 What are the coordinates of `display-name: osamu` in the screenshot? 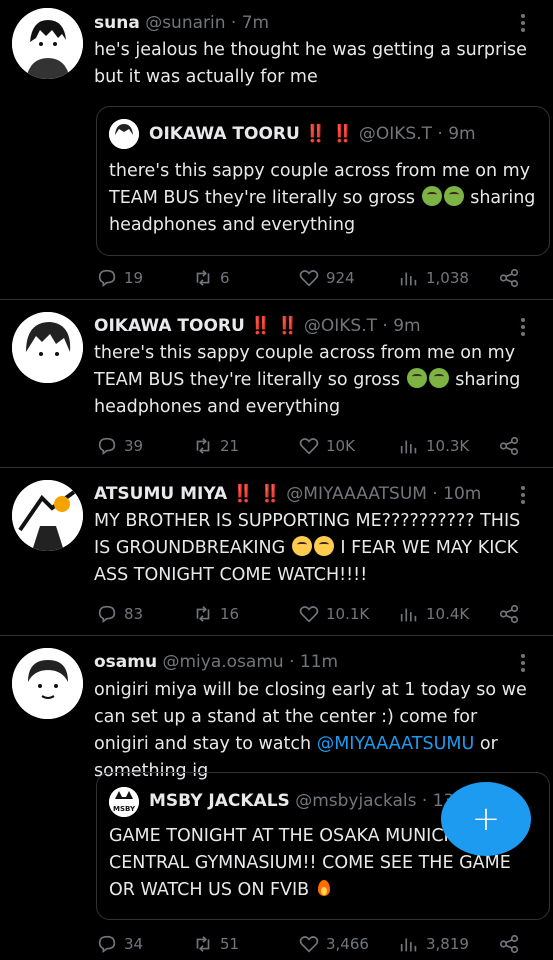 It's located at (125, 662).